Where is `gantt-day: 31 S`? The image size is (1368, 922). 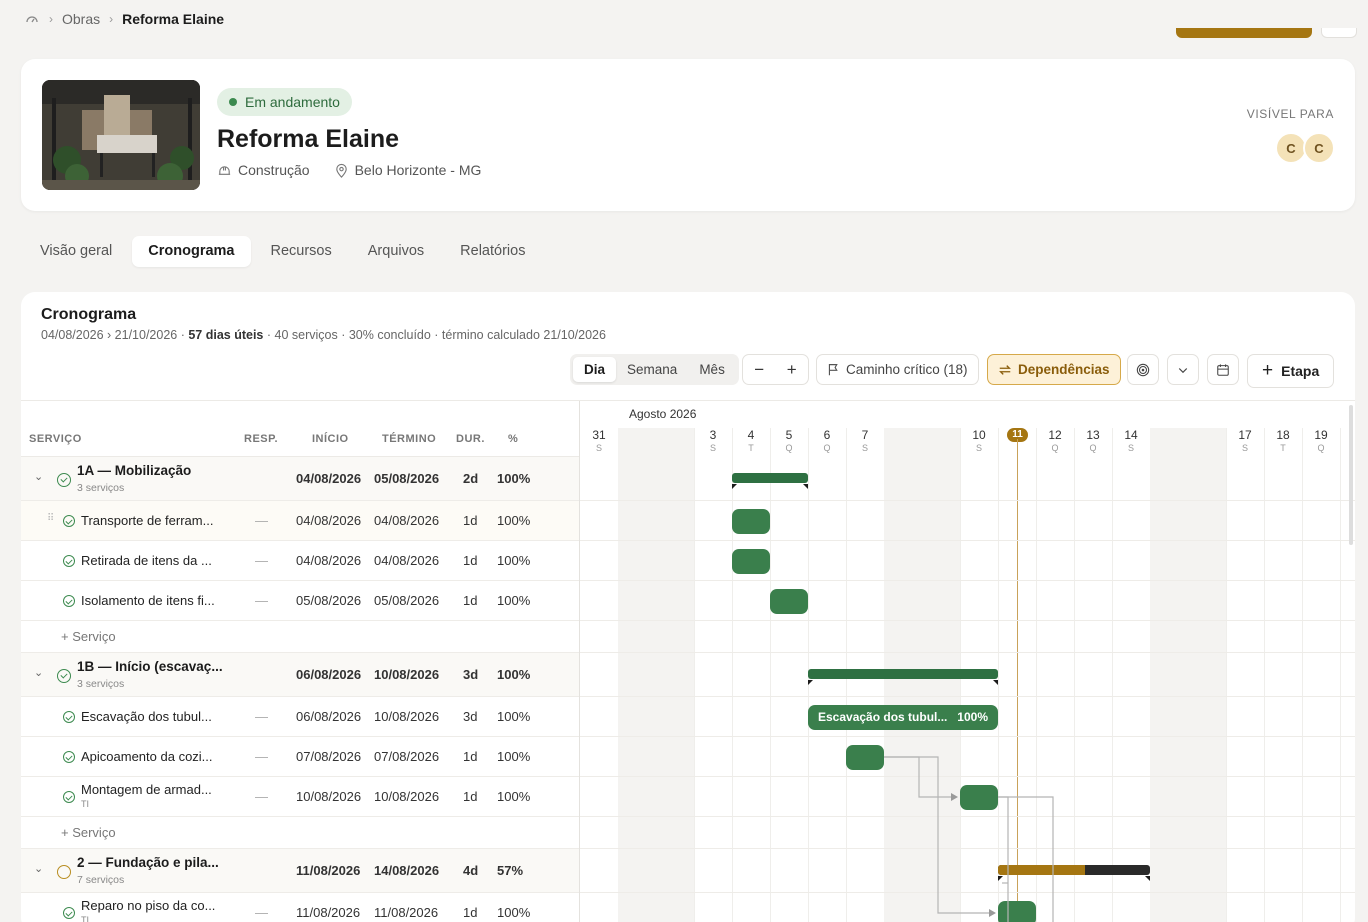 gantt-day: 31 S is located at coordinates (599, 440).